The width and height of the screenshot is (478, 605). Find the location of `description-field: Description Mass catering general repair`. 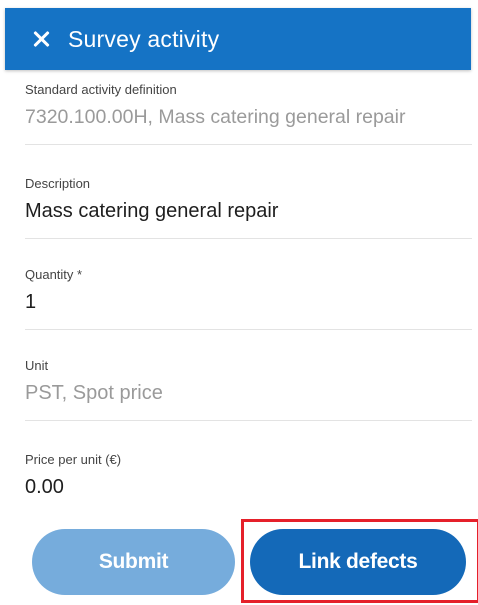

description-field: Description Mass catering general repair is located at coordinates (248, 207).